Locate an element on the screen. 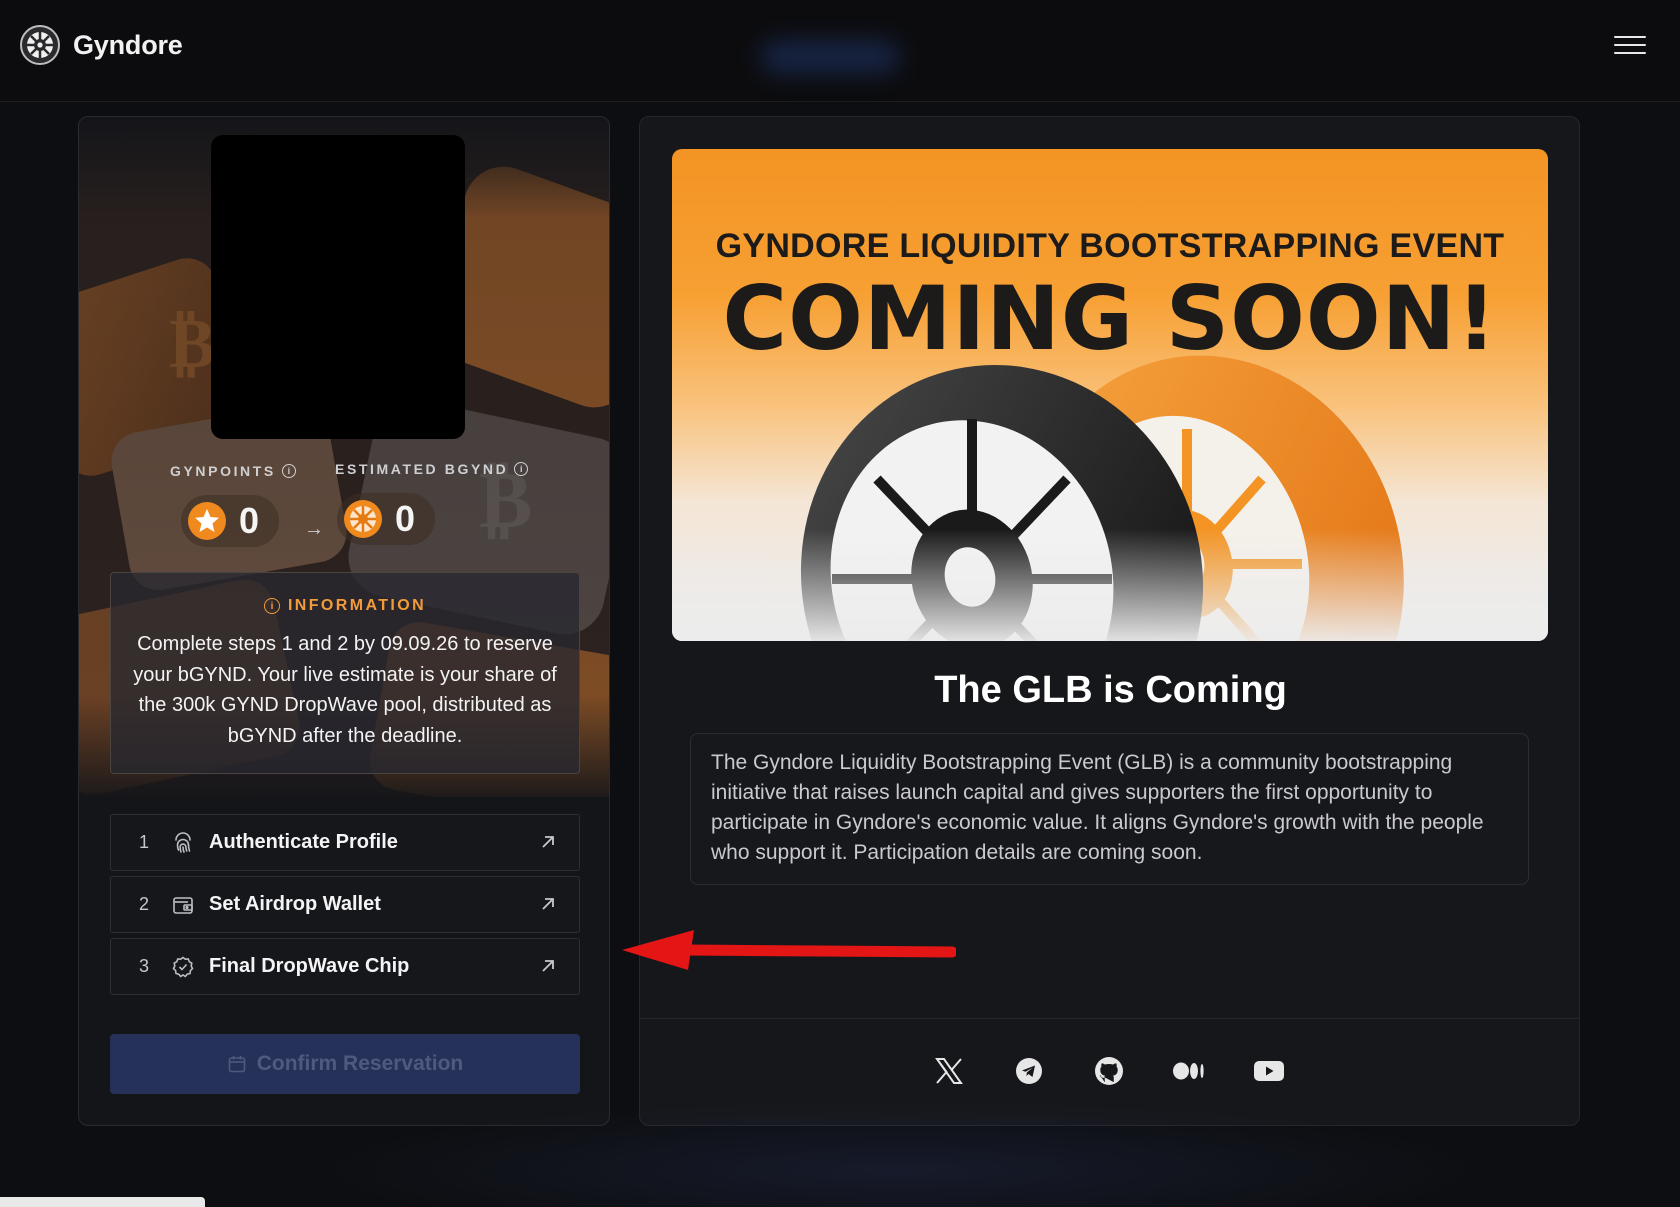 Image resolution: width=1680 pixels, height=1207 pixels. x-icon is located at coordinates (949, 1071).